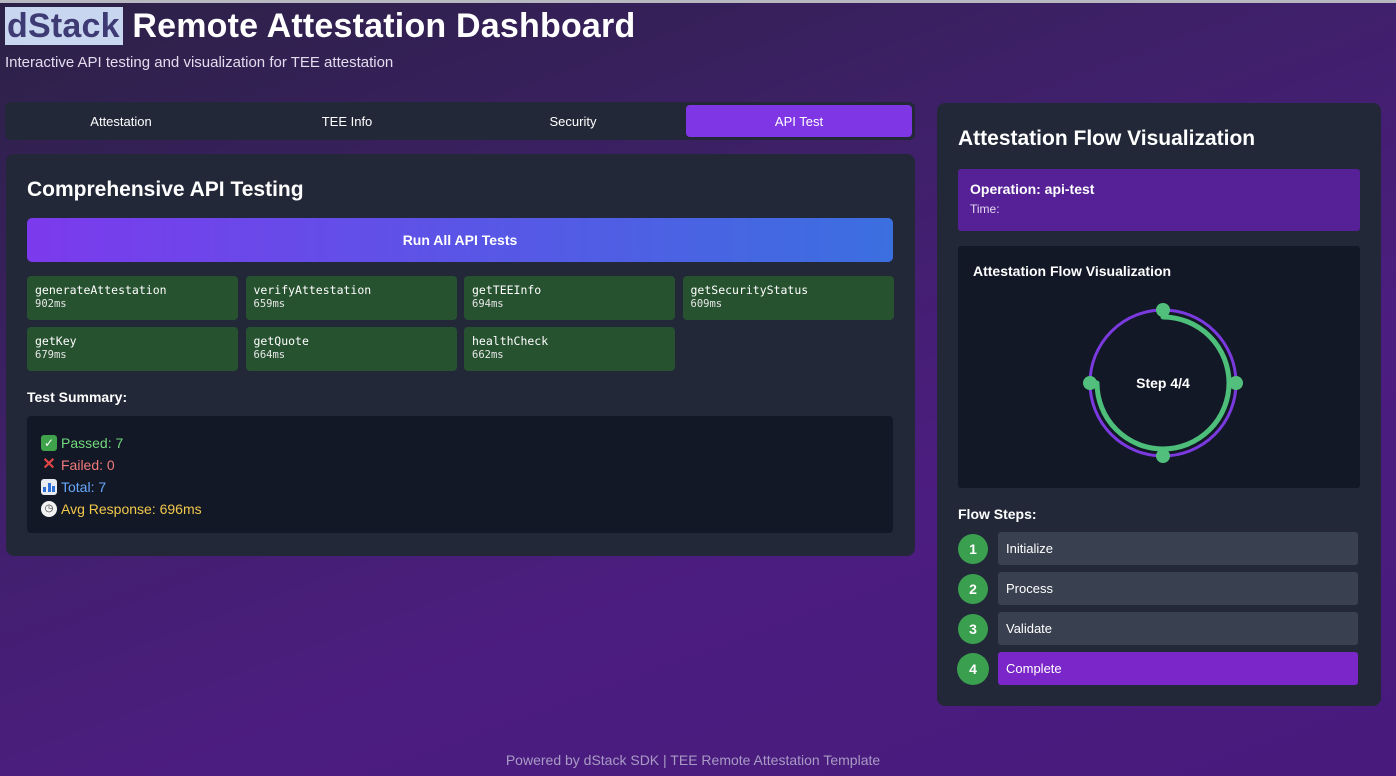 The width and height of the screenshot is (1396, 776). I want to click on test-name: getKey, so click(56, 341).